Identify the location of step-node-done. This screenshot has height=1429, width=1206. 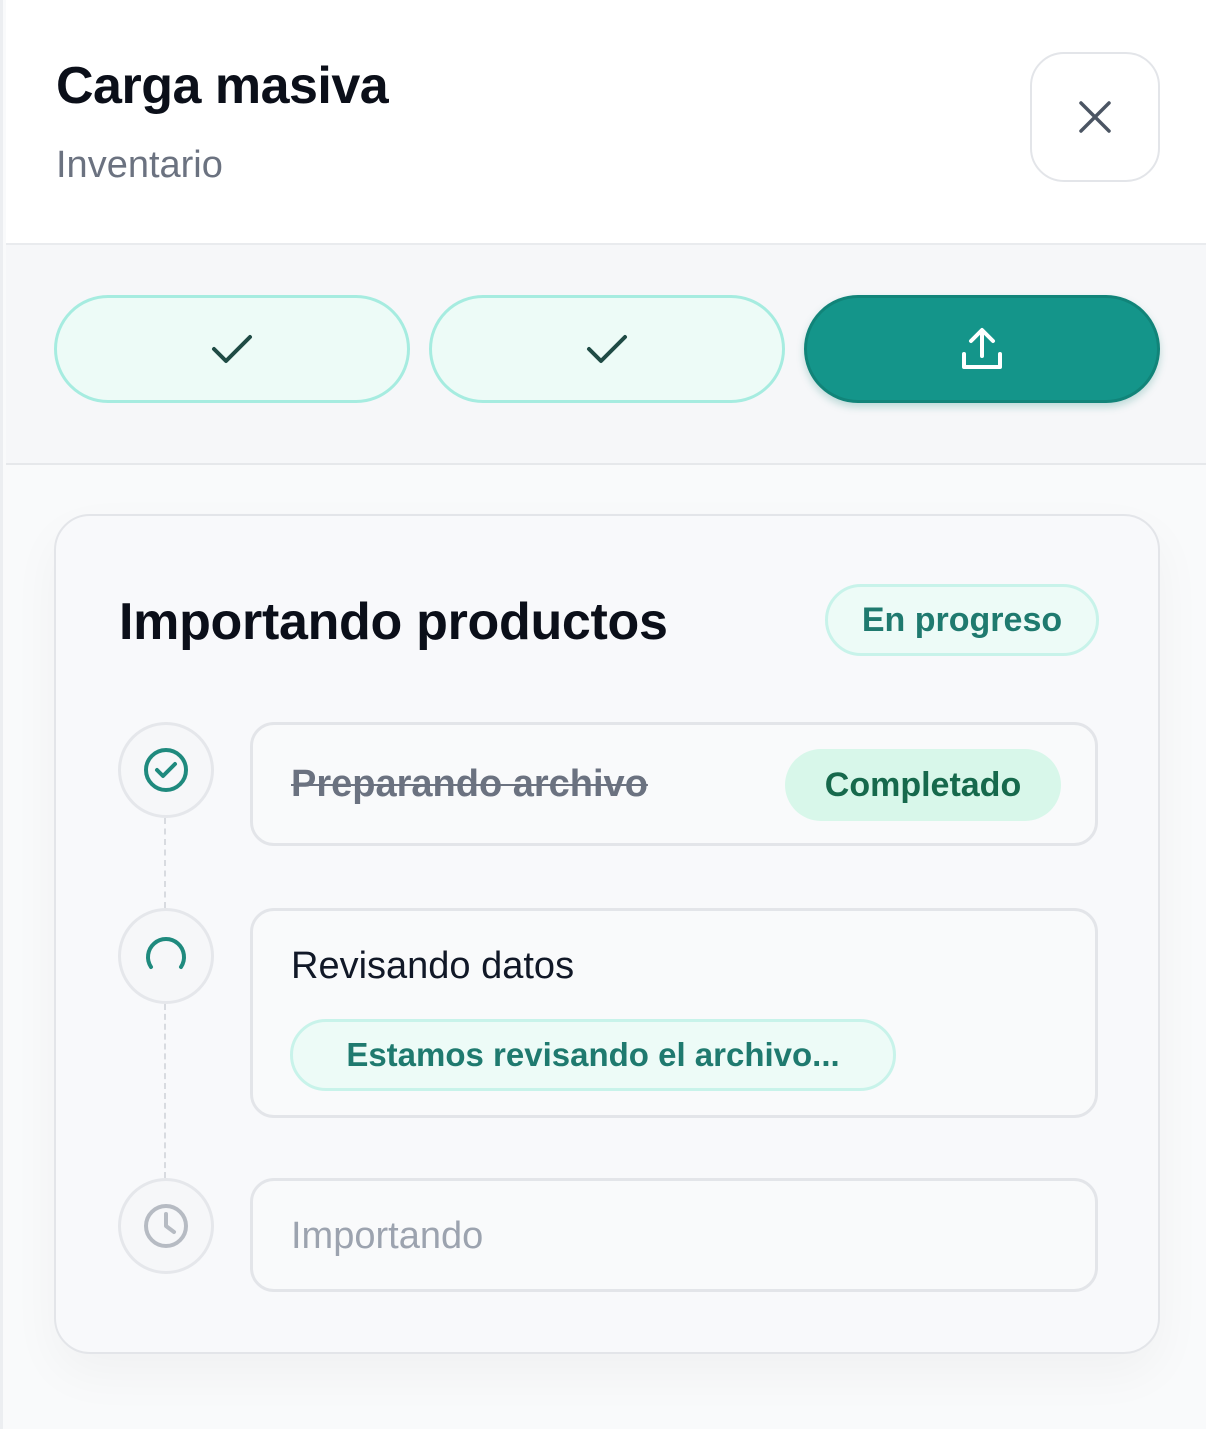
(166, 770).